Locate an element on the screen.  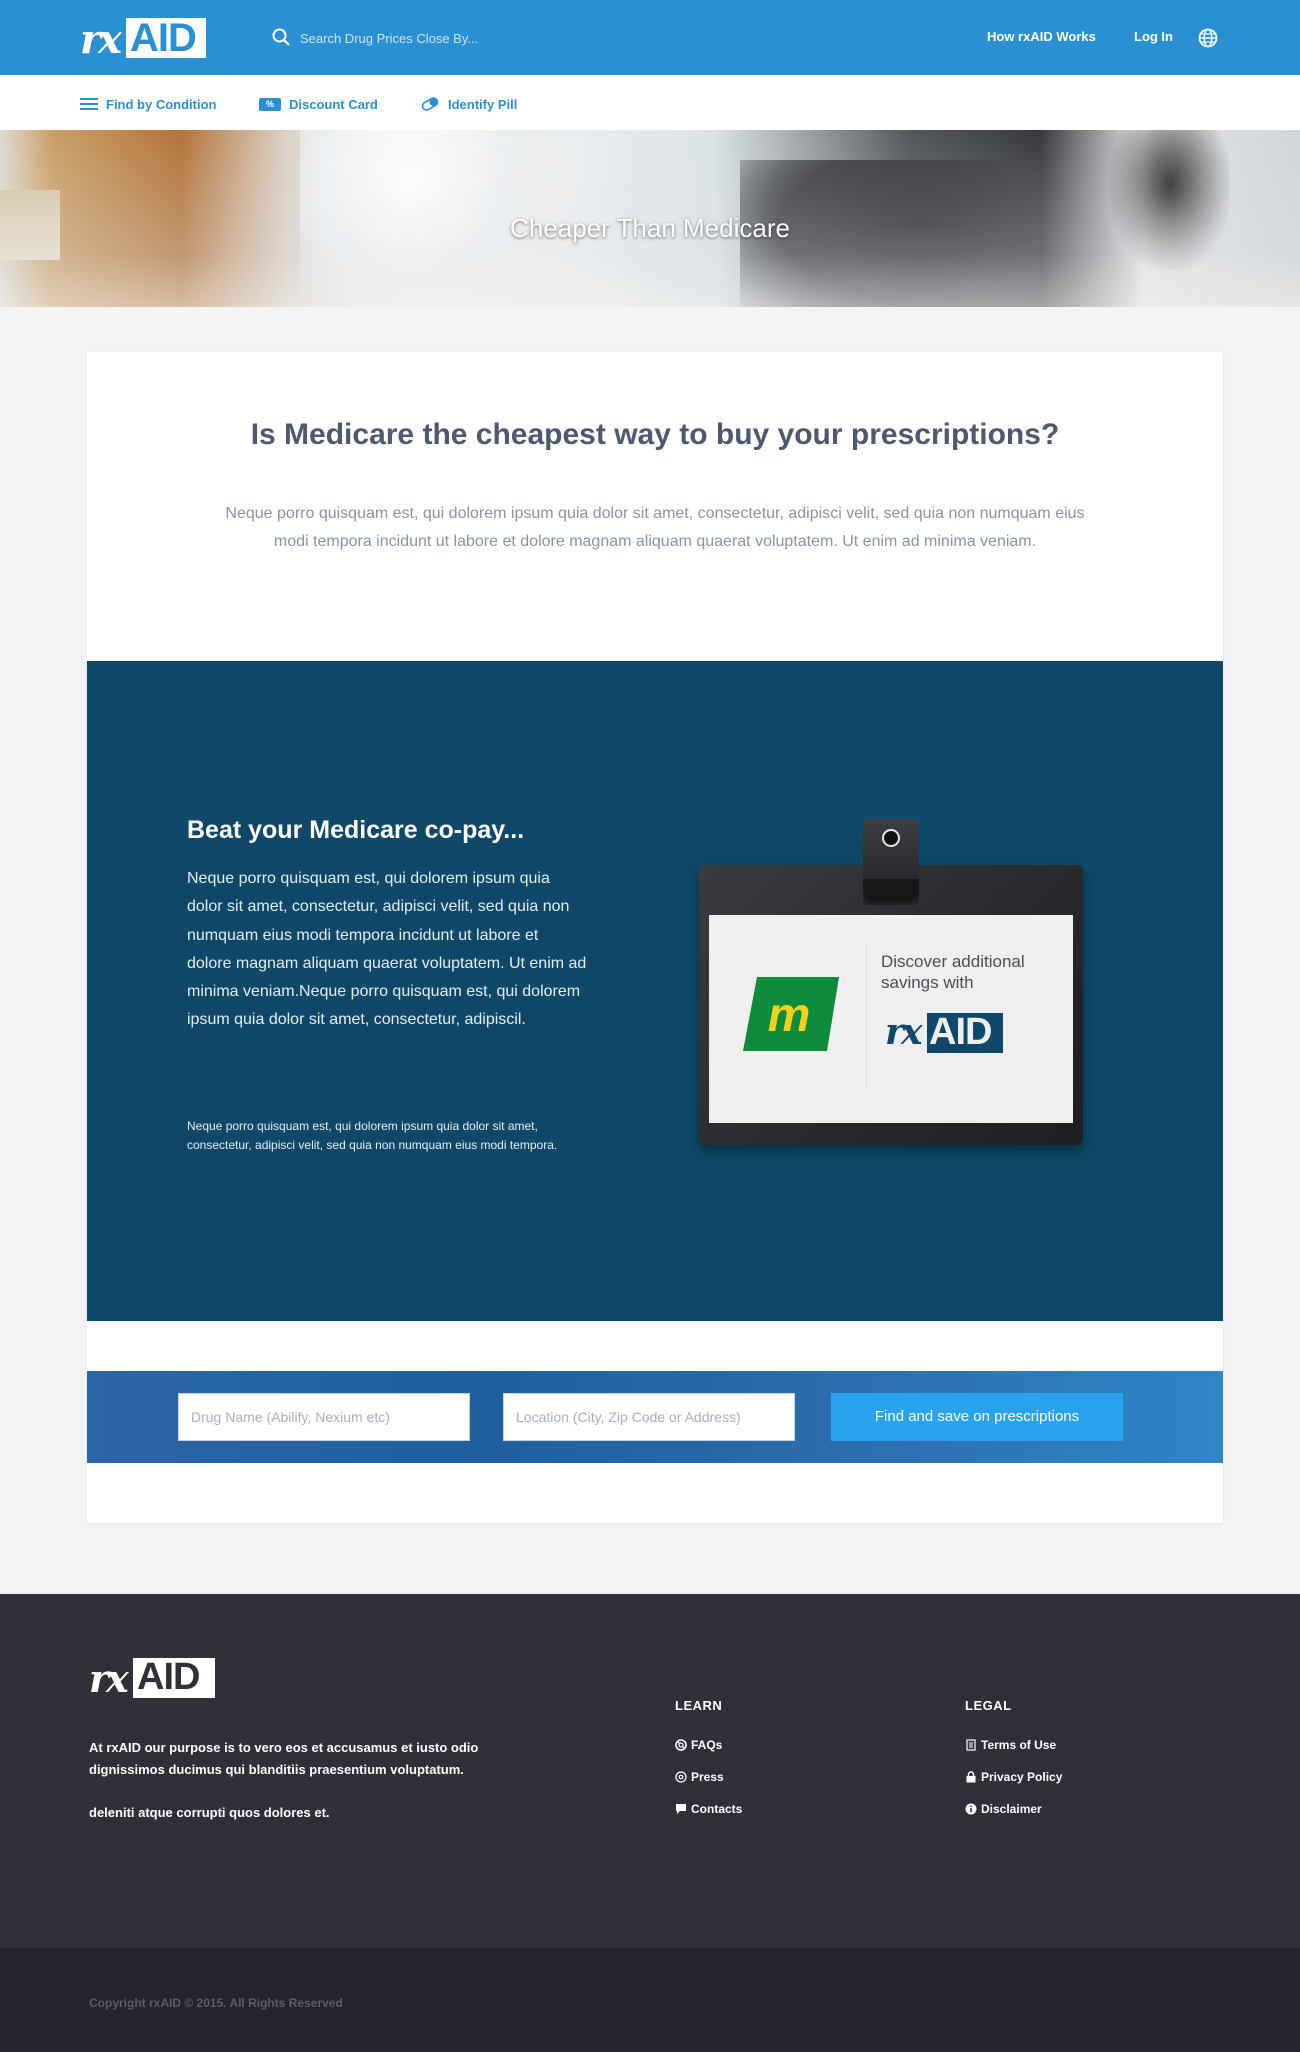
discount-card-label: Discount Card is located at coordinates (333, 104).